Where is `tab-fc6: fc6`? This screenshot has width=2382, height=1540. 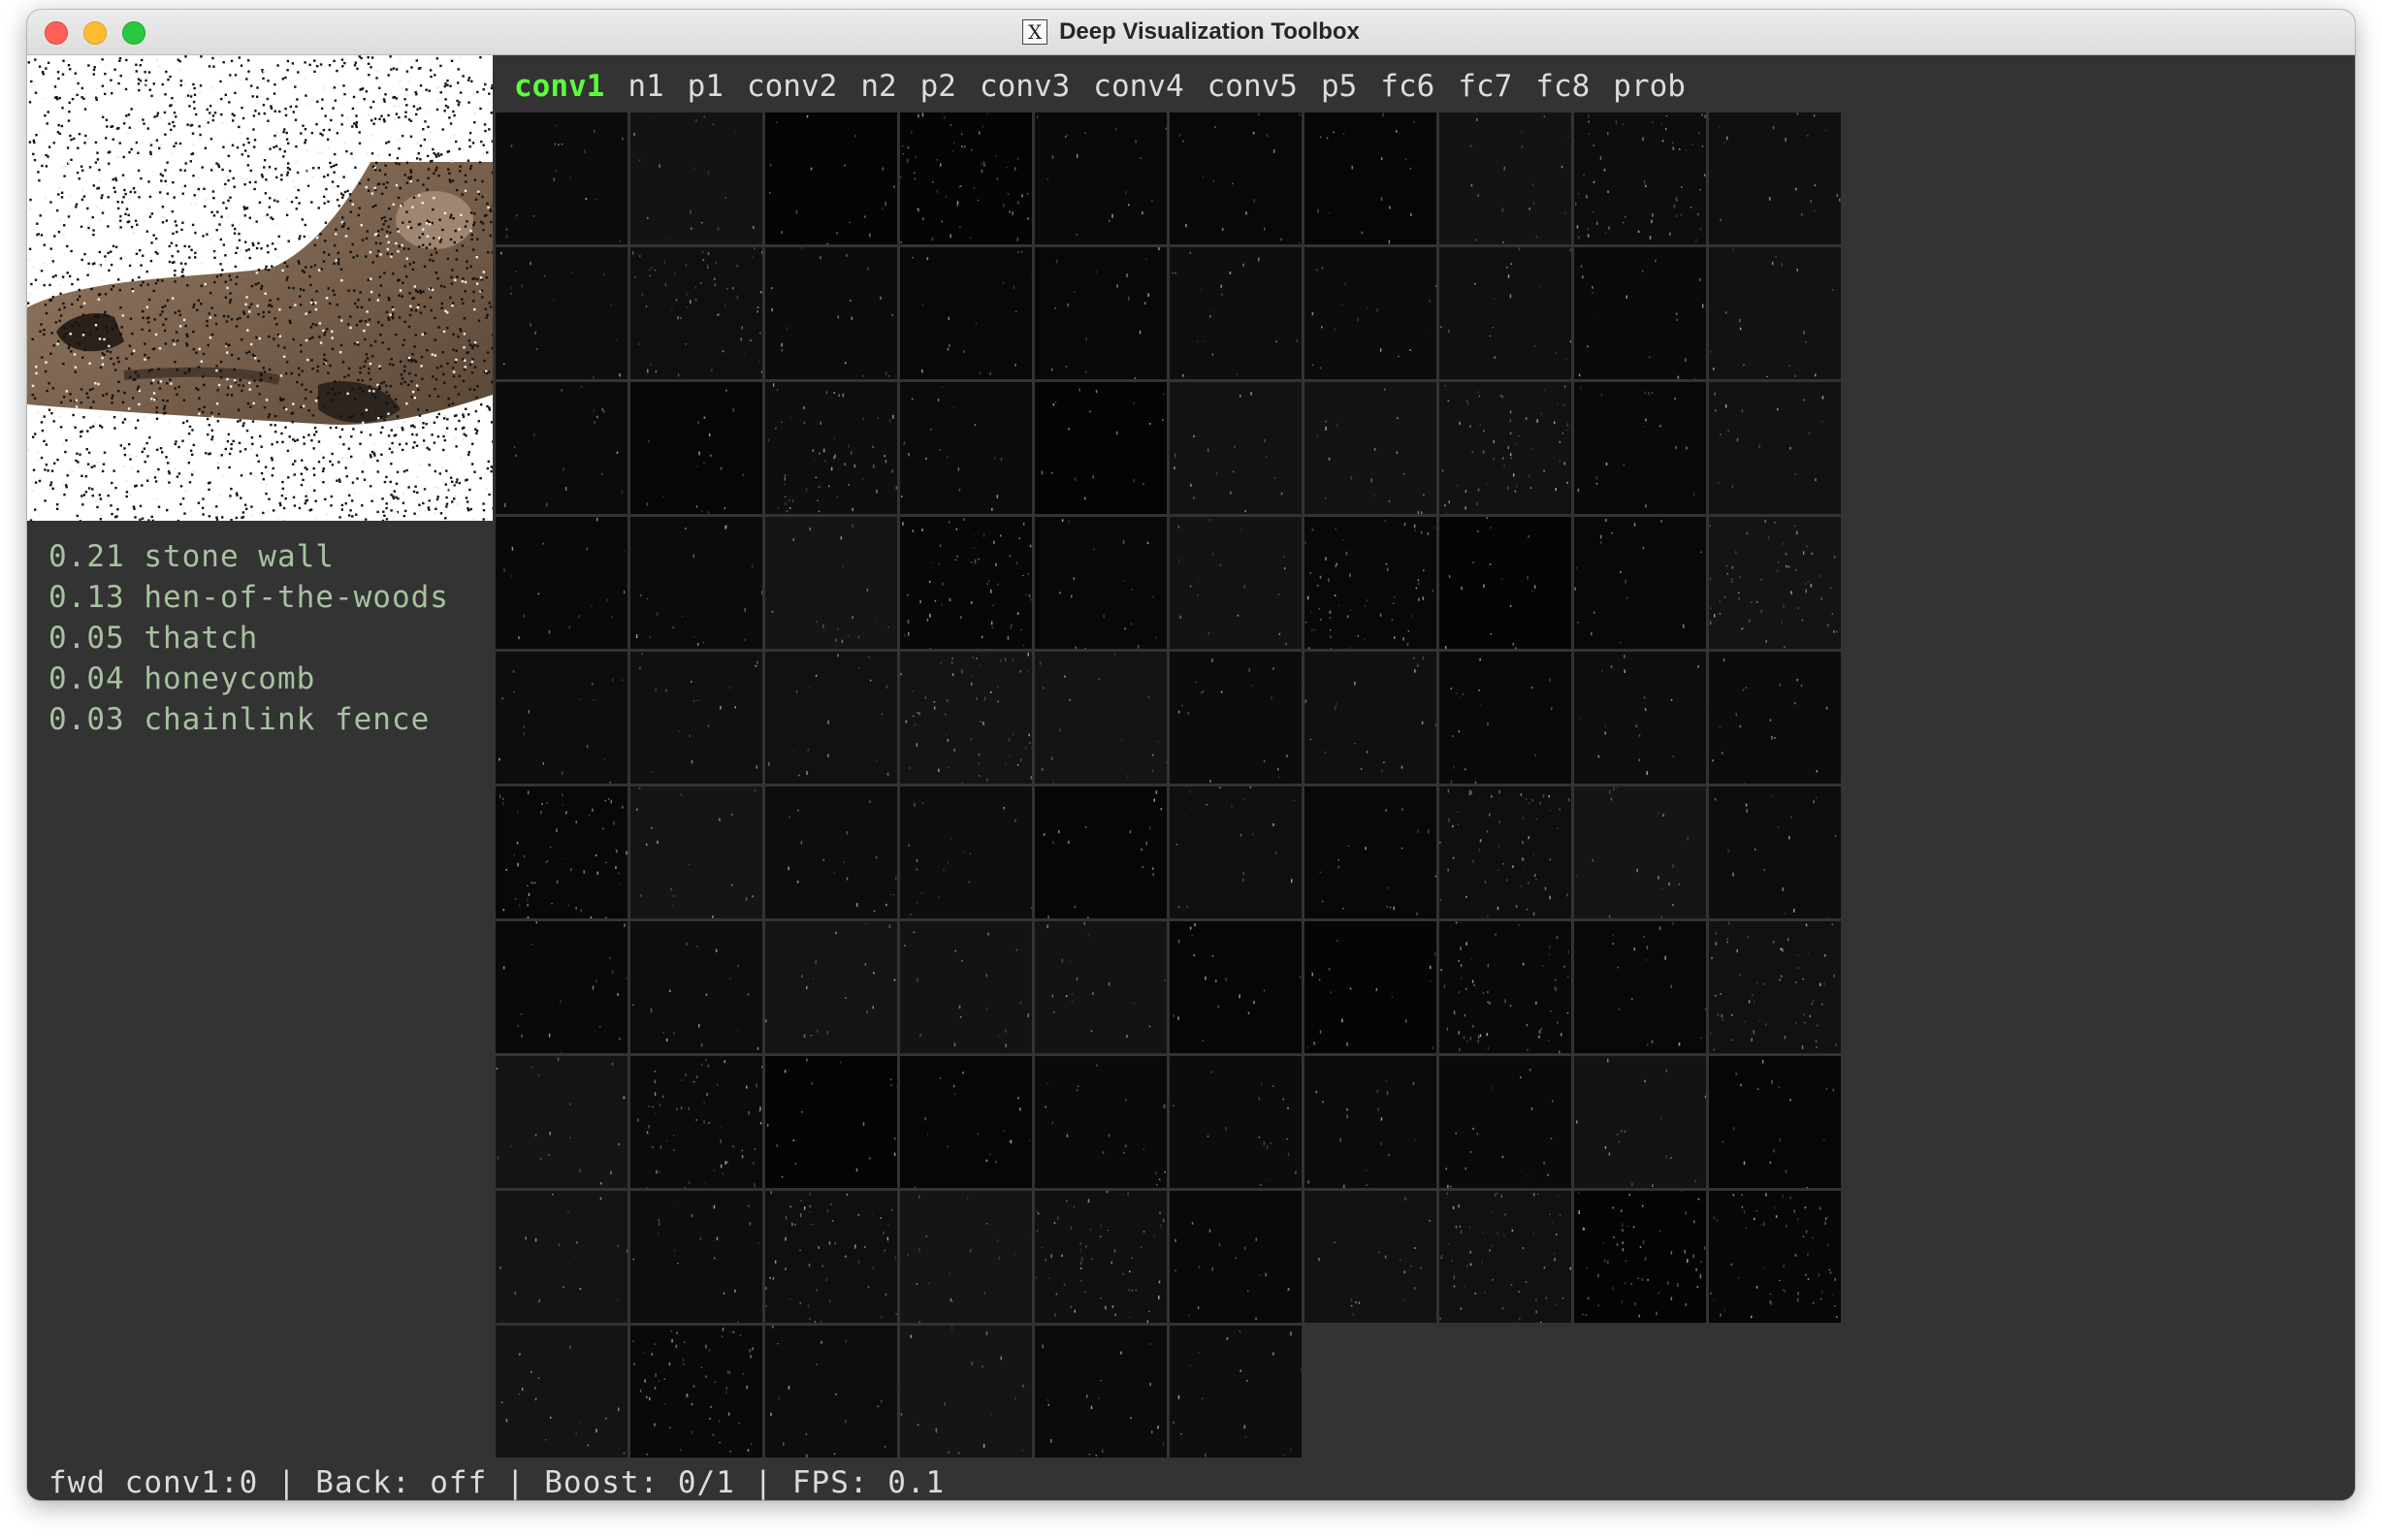
tab-fc6: fc6 is located at coordinates (1407, 86).